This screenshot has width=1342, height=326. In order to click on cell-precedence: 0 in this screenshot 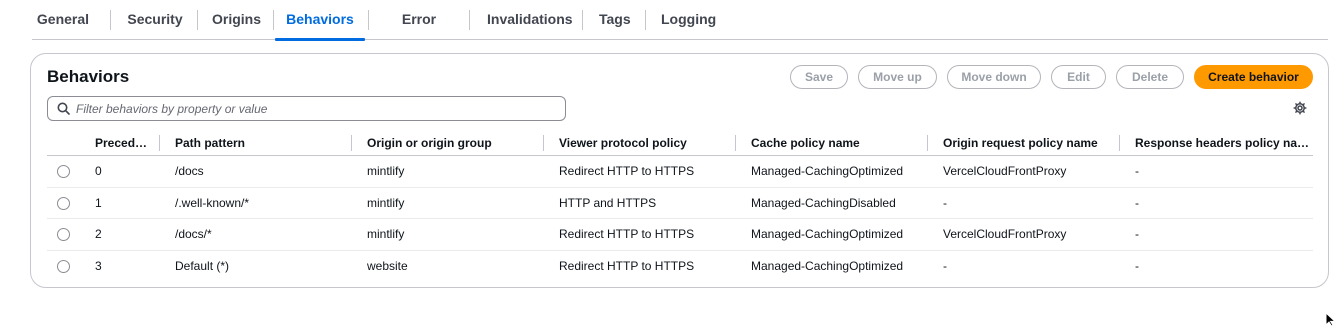, I will do `click(98, 171)`.